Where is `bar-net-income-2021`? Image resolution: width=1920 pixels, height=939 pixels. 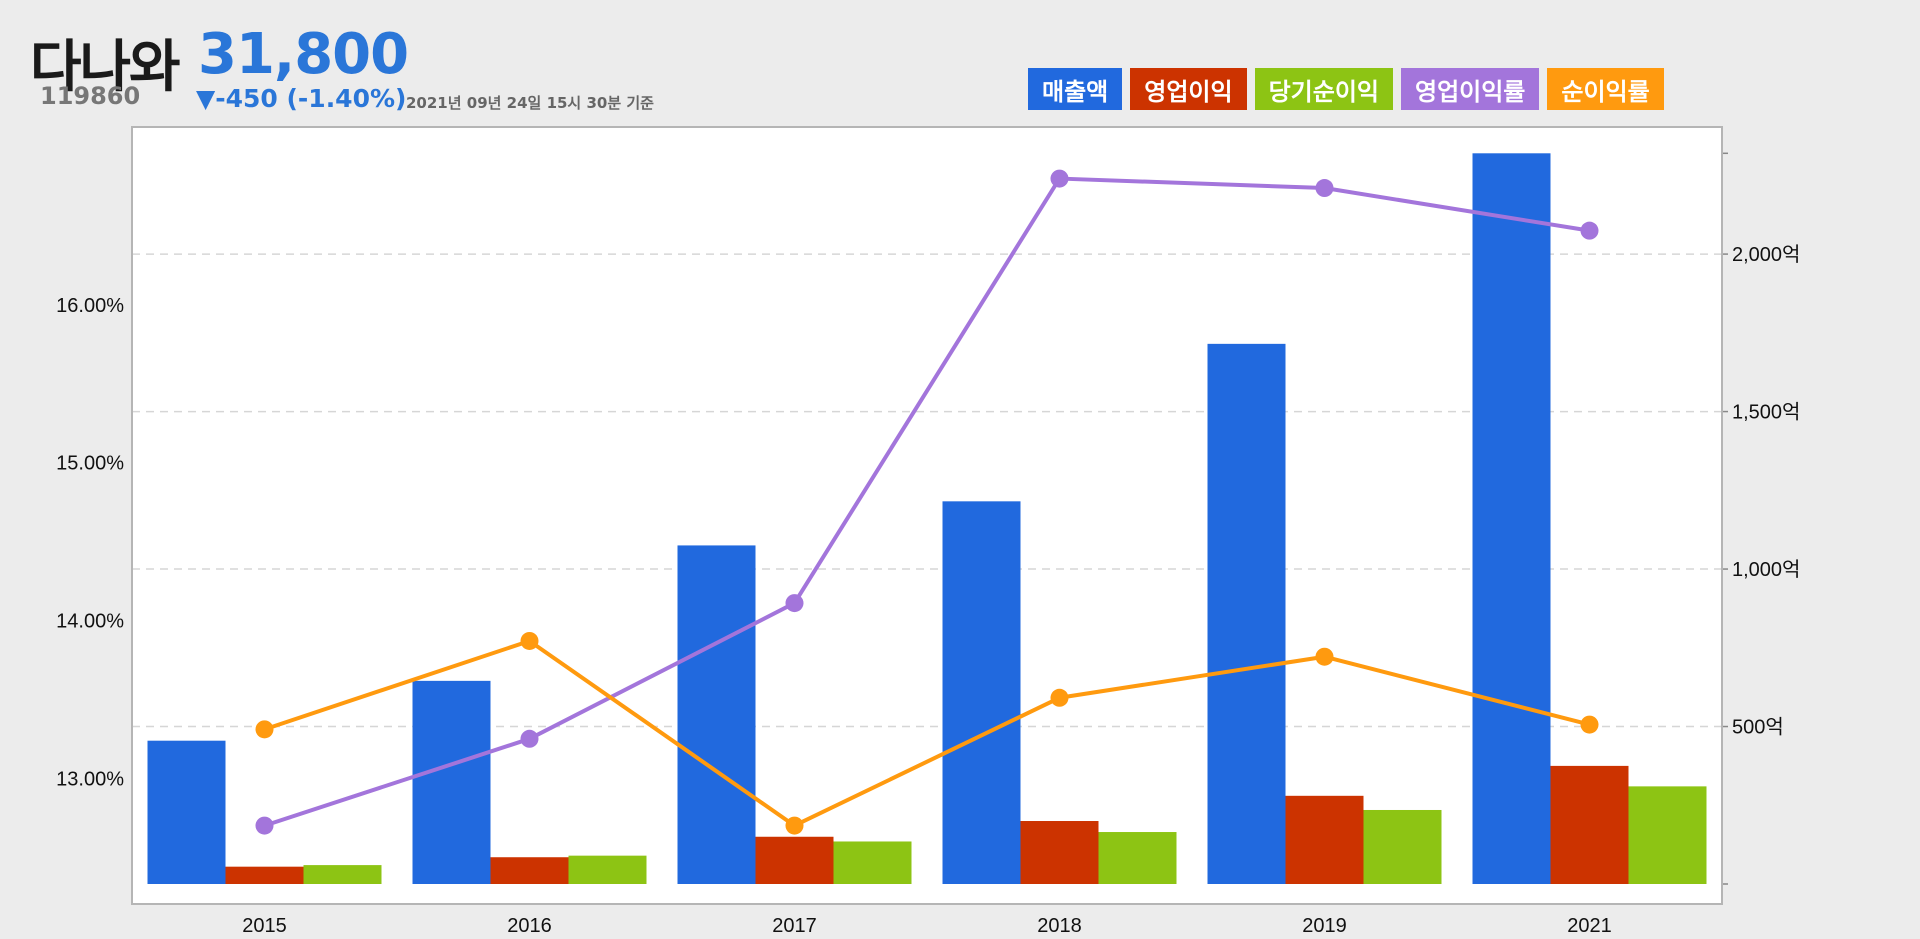 bar-net-income-2021 is located at coordinates (1667, 835).